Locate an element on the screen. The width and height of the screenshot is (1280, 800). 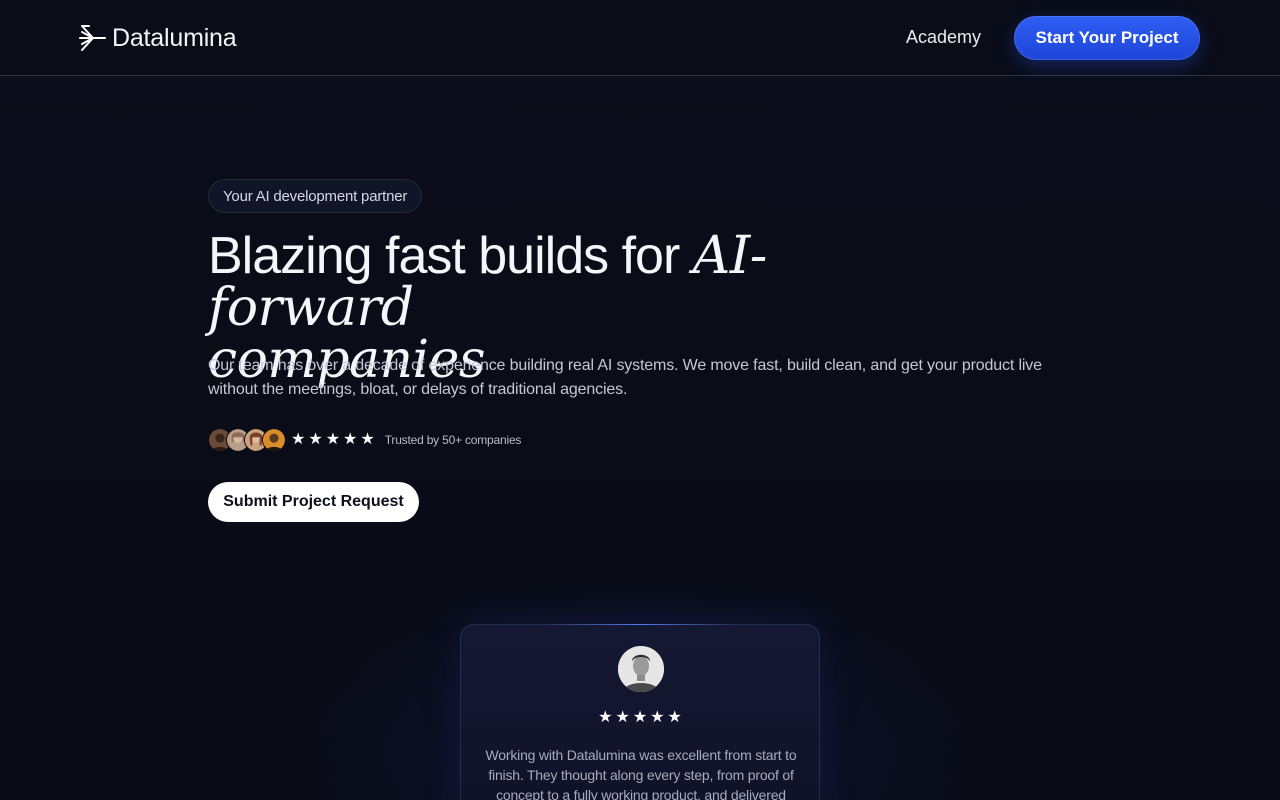
testimonial-rating: ★ ★ ★ ★ ★ is located at coordinates (640, 718).